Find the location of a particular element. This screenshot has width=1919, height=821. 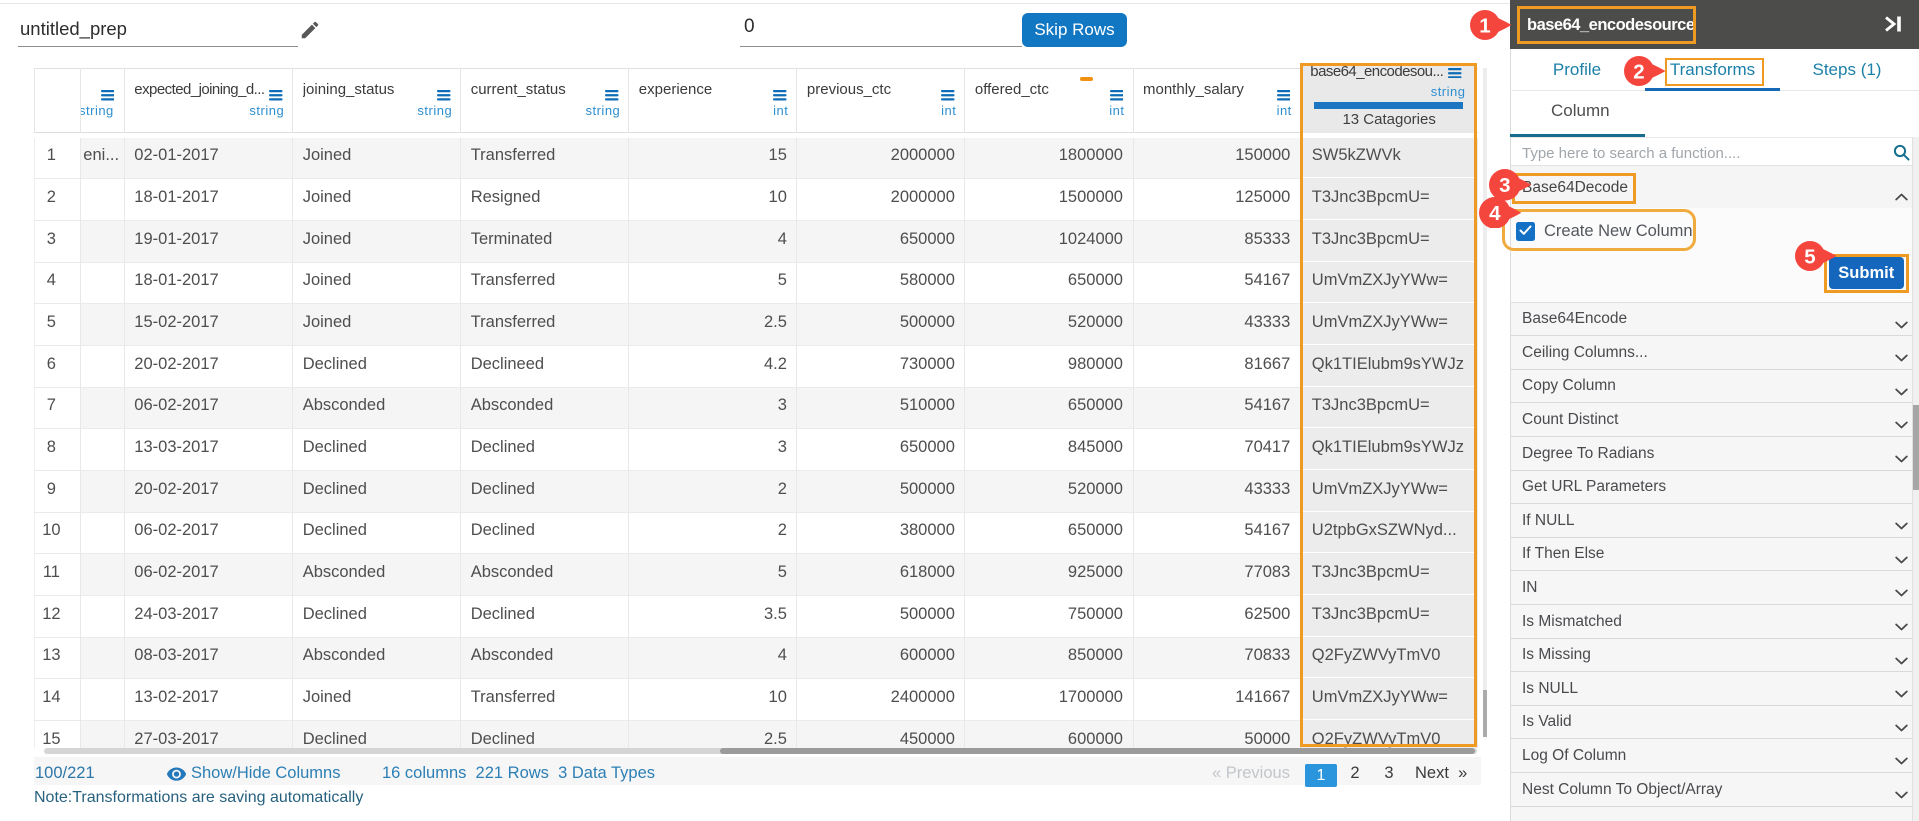

svg-text: 2 is located at coordinates (1638, 71).